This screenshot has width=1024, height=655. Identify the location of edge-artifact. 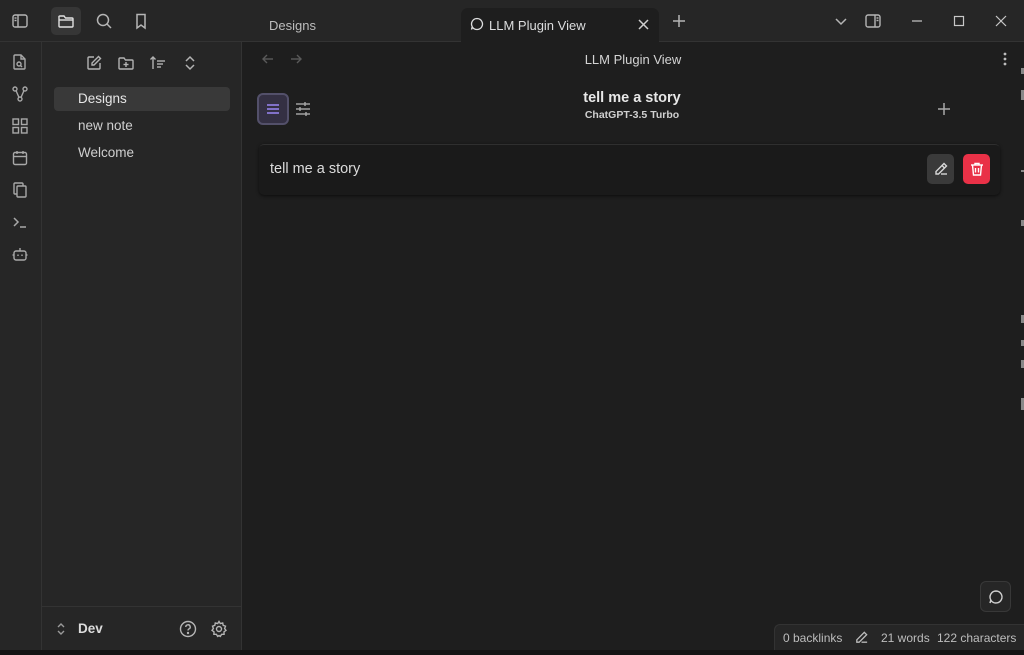
(1021, 240).